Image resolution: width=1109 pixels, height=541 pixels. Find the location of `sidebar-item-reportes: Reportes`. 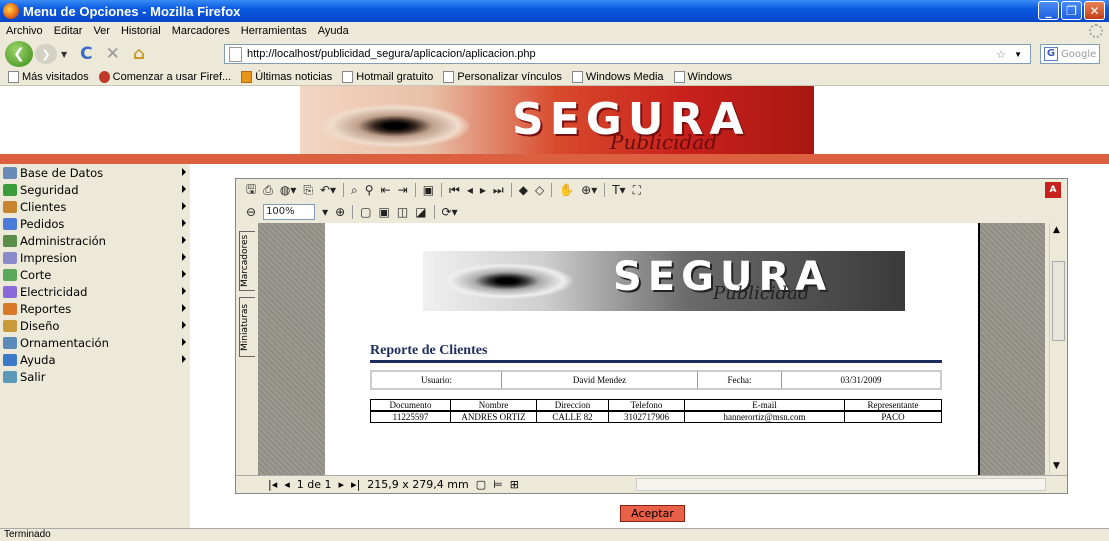

sidebar-item-reportes: Reportes is located at coordinates (95, 308).